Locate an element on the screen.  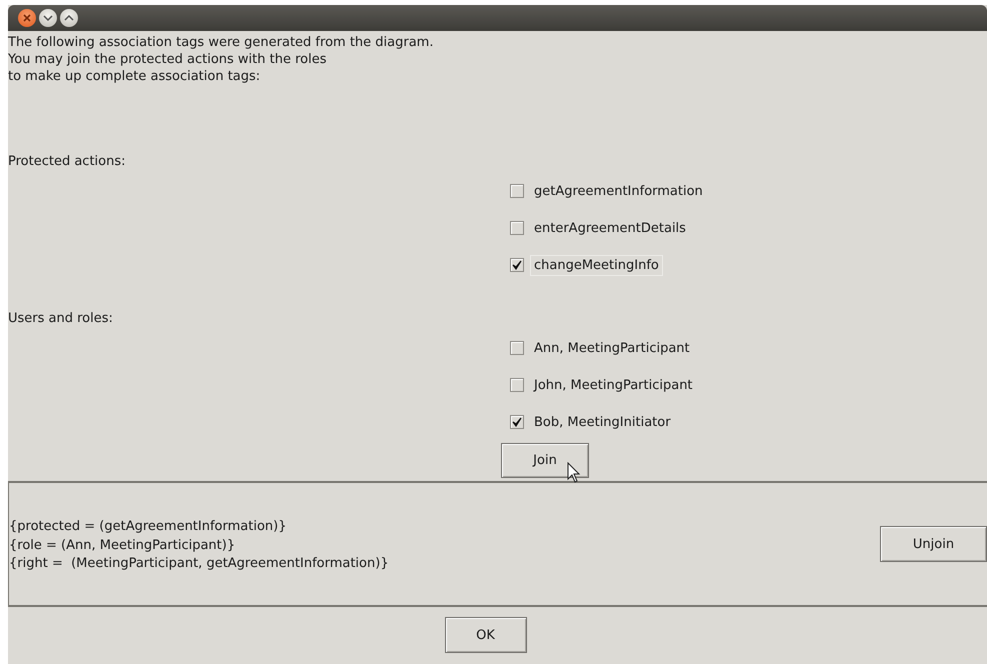
checkbox-label: enterAgreementDetails is located at coordinates (610, 228).